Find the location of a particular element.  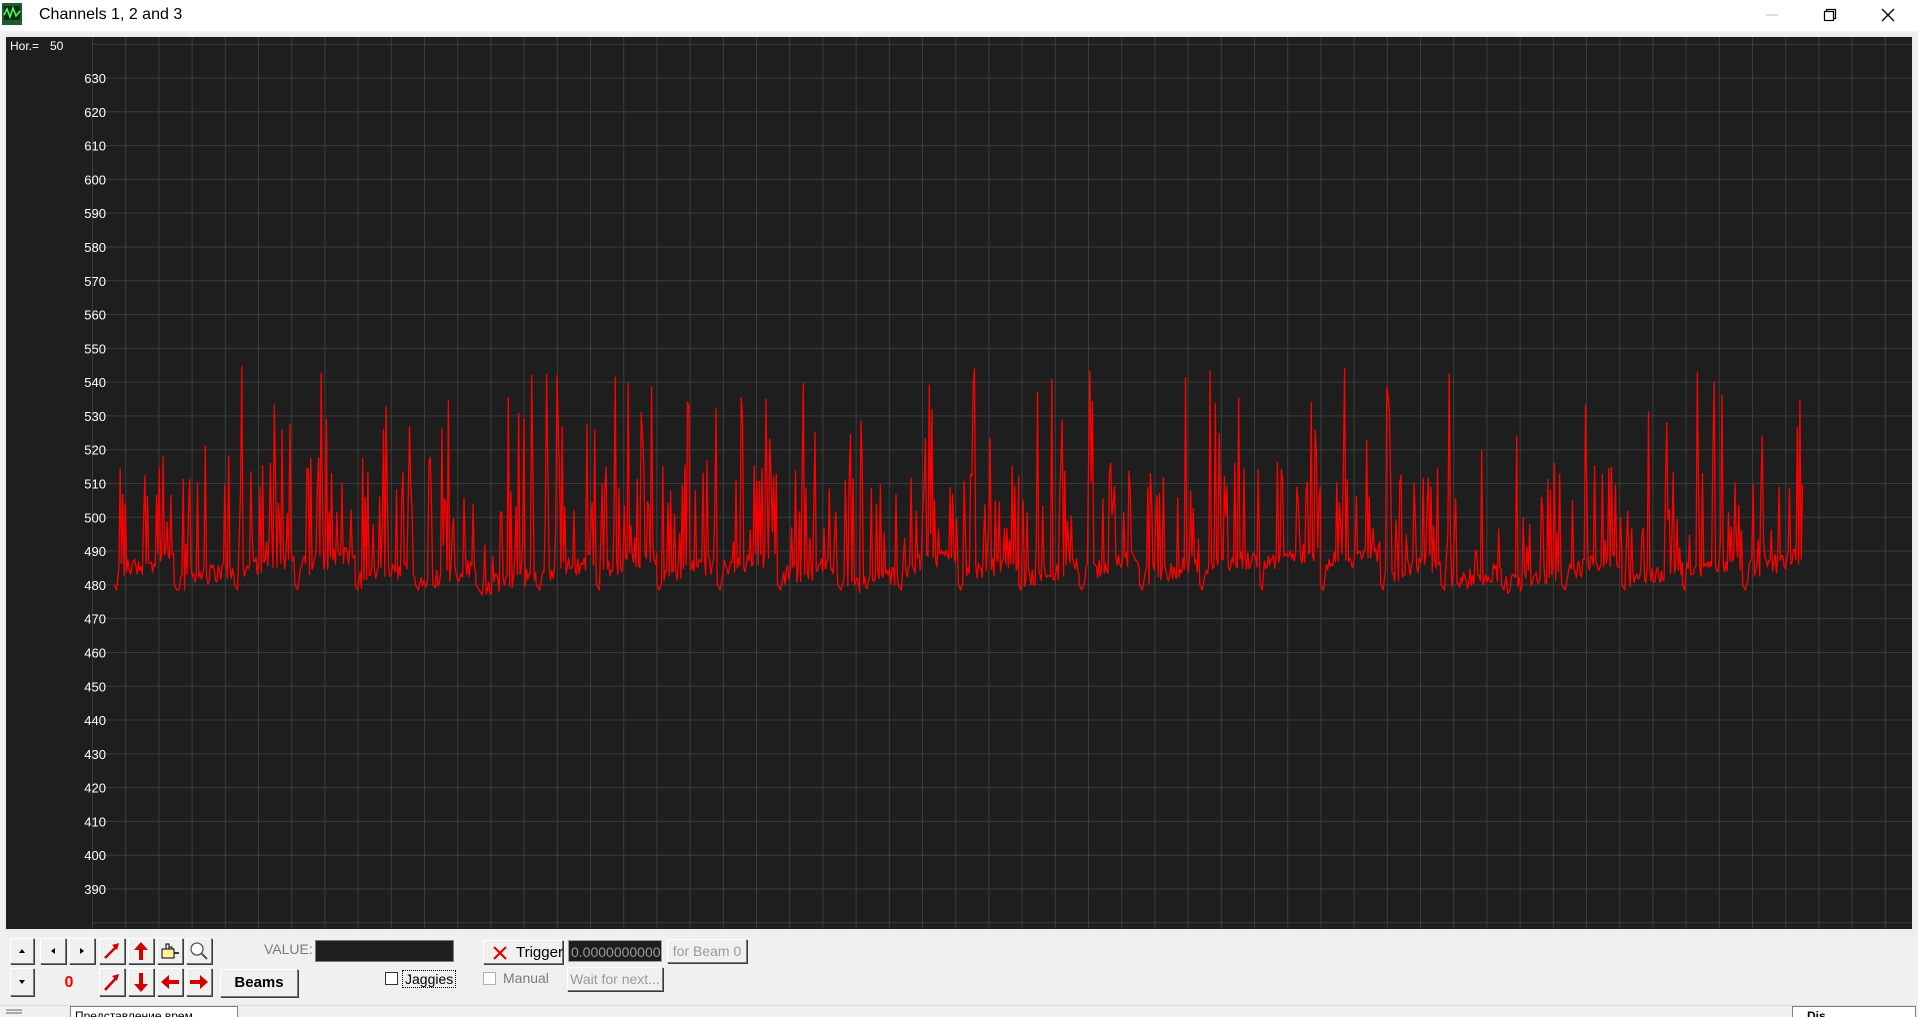

beam-counter: 0 is located at coordinates (69, 983).